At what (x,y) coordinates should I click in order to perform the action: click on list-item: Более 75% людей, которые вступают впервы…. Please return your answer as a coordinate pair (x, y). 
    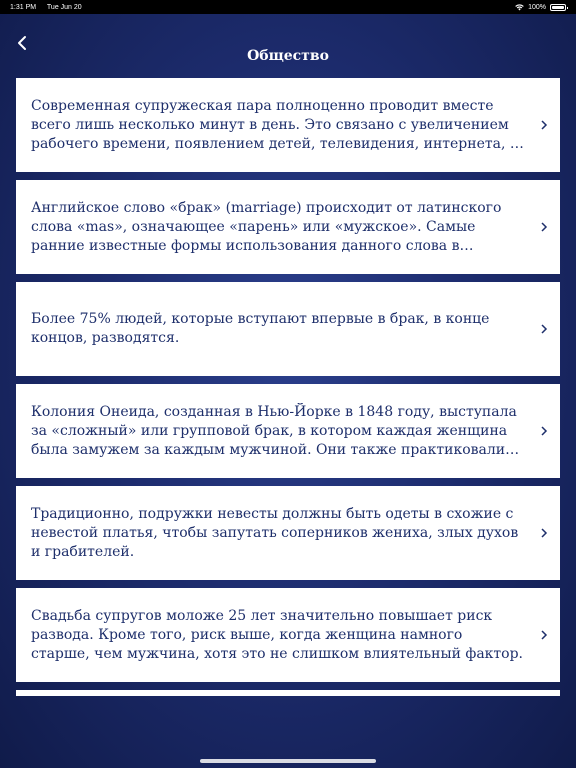
    Looking at the image, I should click on (288, 329).